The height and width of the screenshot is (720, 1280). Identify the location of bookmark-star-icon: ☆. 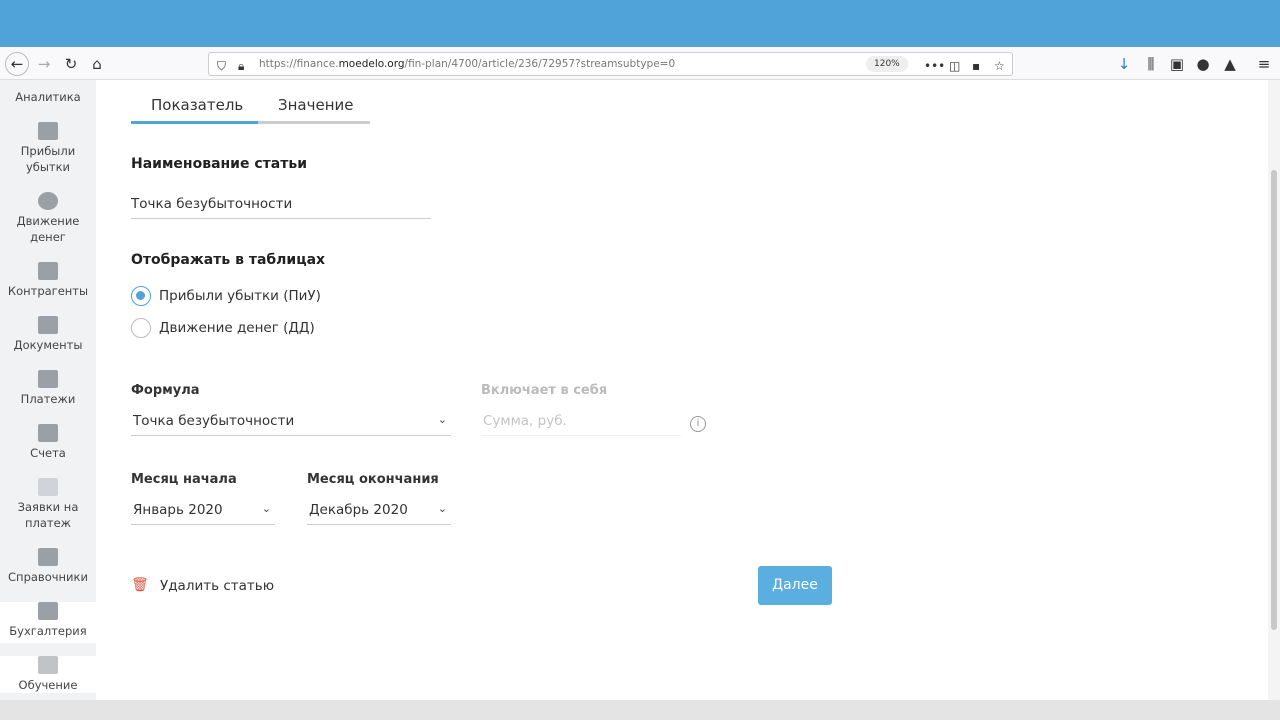
(999, 66).